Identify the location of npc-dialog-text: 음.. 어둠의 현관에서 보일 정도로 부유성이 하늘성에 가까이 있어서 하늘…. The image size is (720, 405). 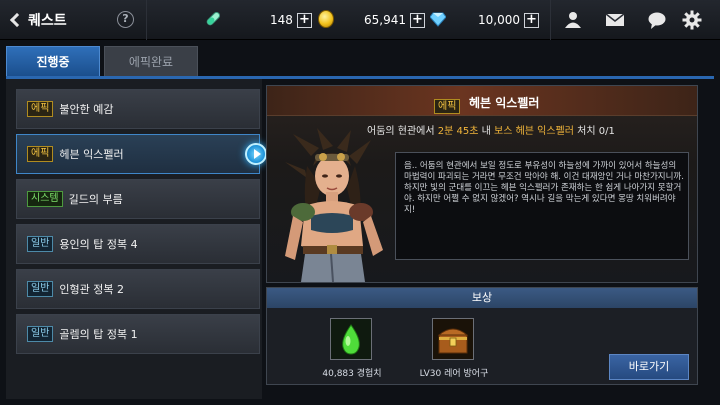
(544, 188).